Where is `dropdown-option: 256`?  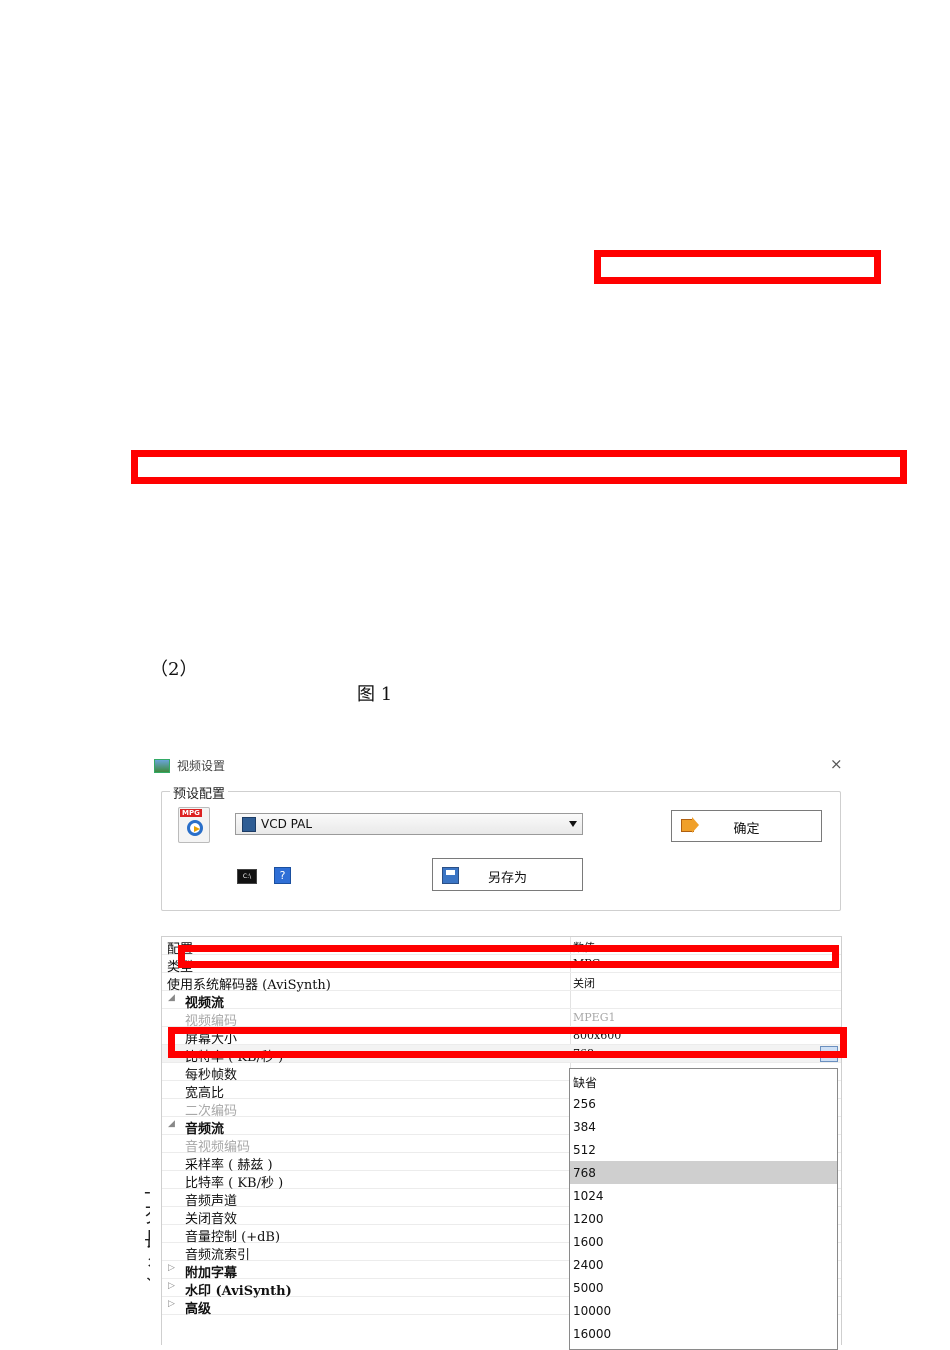
dropdown-option: 256 is located at coordinates (703, 1103).